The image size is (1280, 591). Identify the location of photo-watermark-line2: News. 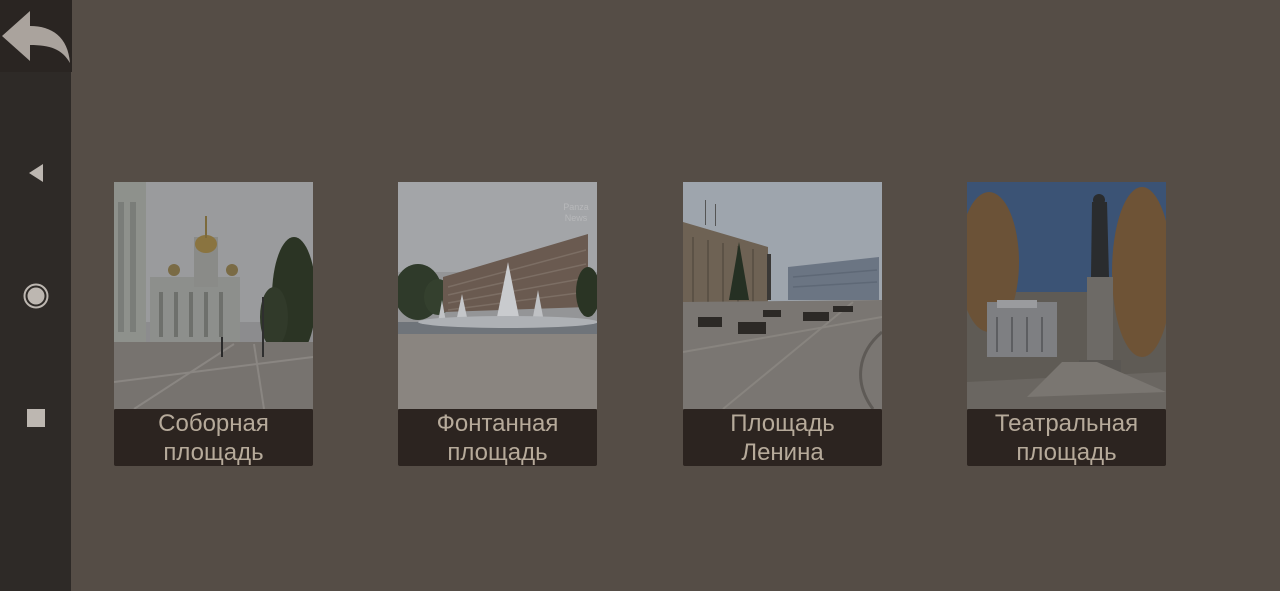
(576, 218).